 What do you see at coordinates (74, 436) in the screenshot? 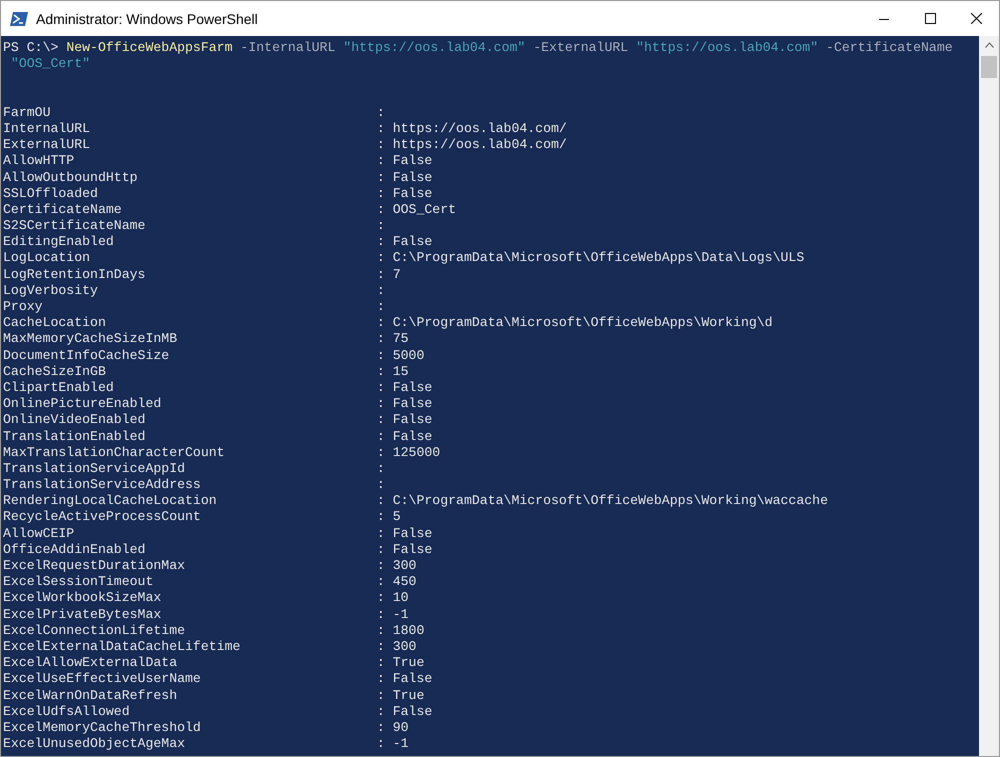
I see `property-name: TranslationEnabled` at bounding box center [74, 436].